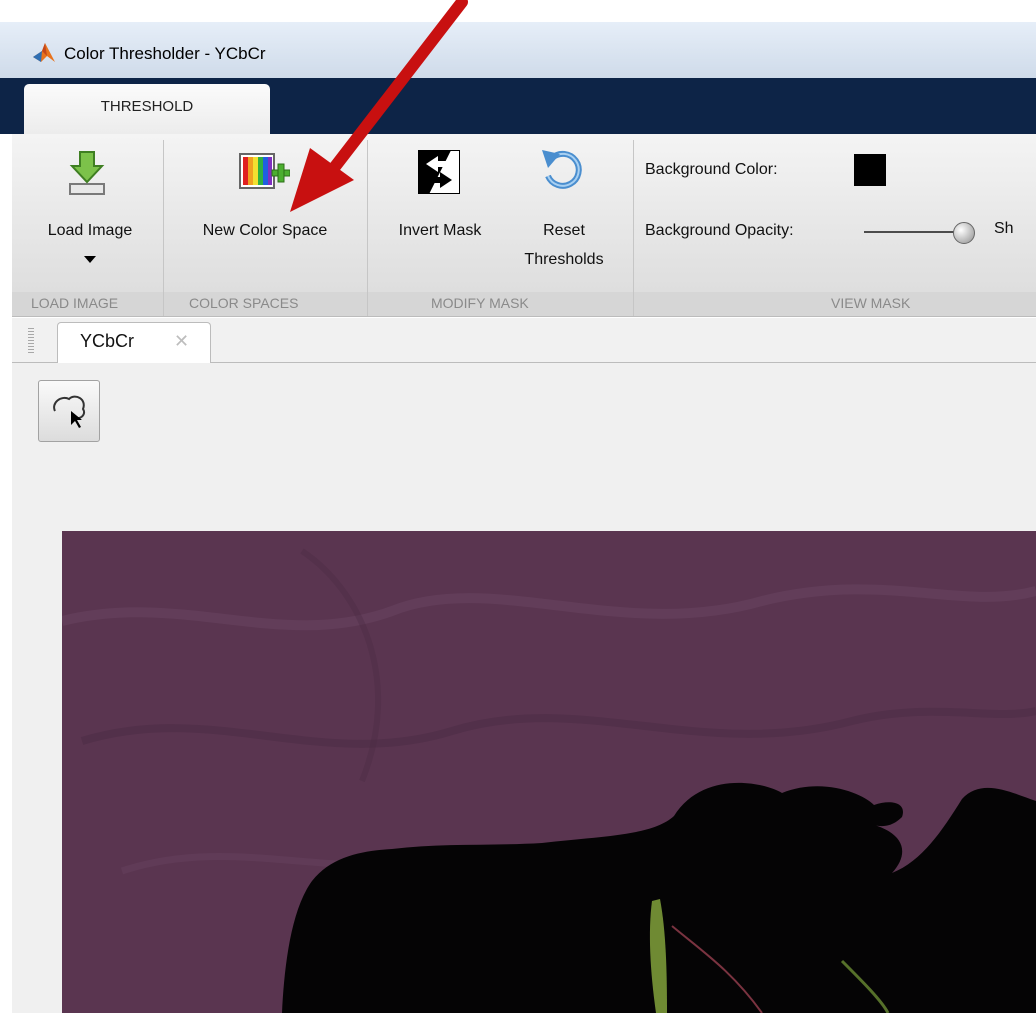 This screenshot has height=1013, width=1036. I want to click on close-icon: ✕, so click(181, 341).